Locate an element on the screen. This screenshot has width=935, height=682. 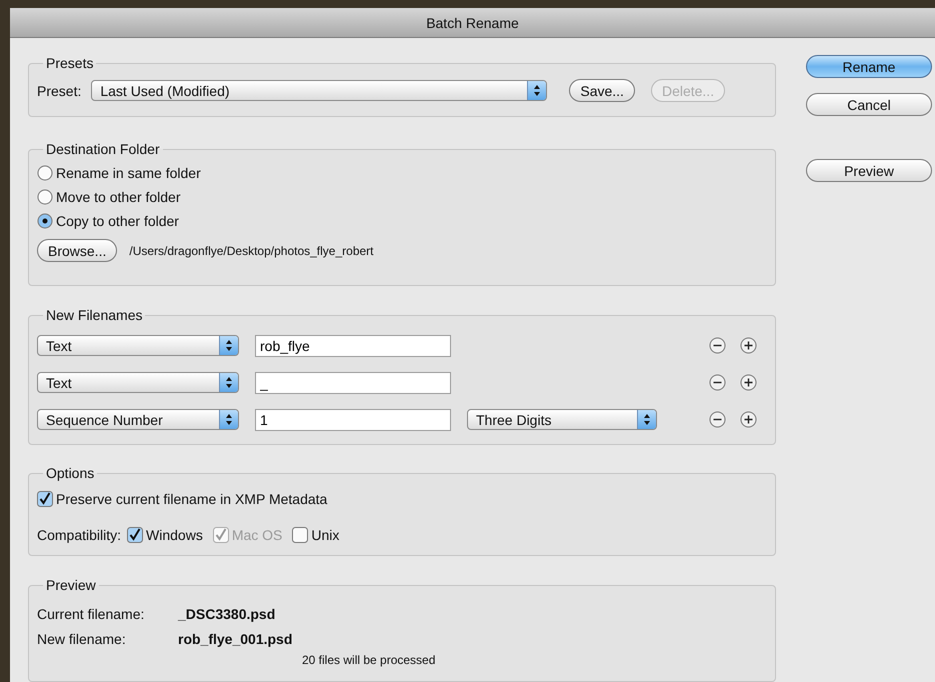
section-title: New Filenames is located at coordinates (94, 315).